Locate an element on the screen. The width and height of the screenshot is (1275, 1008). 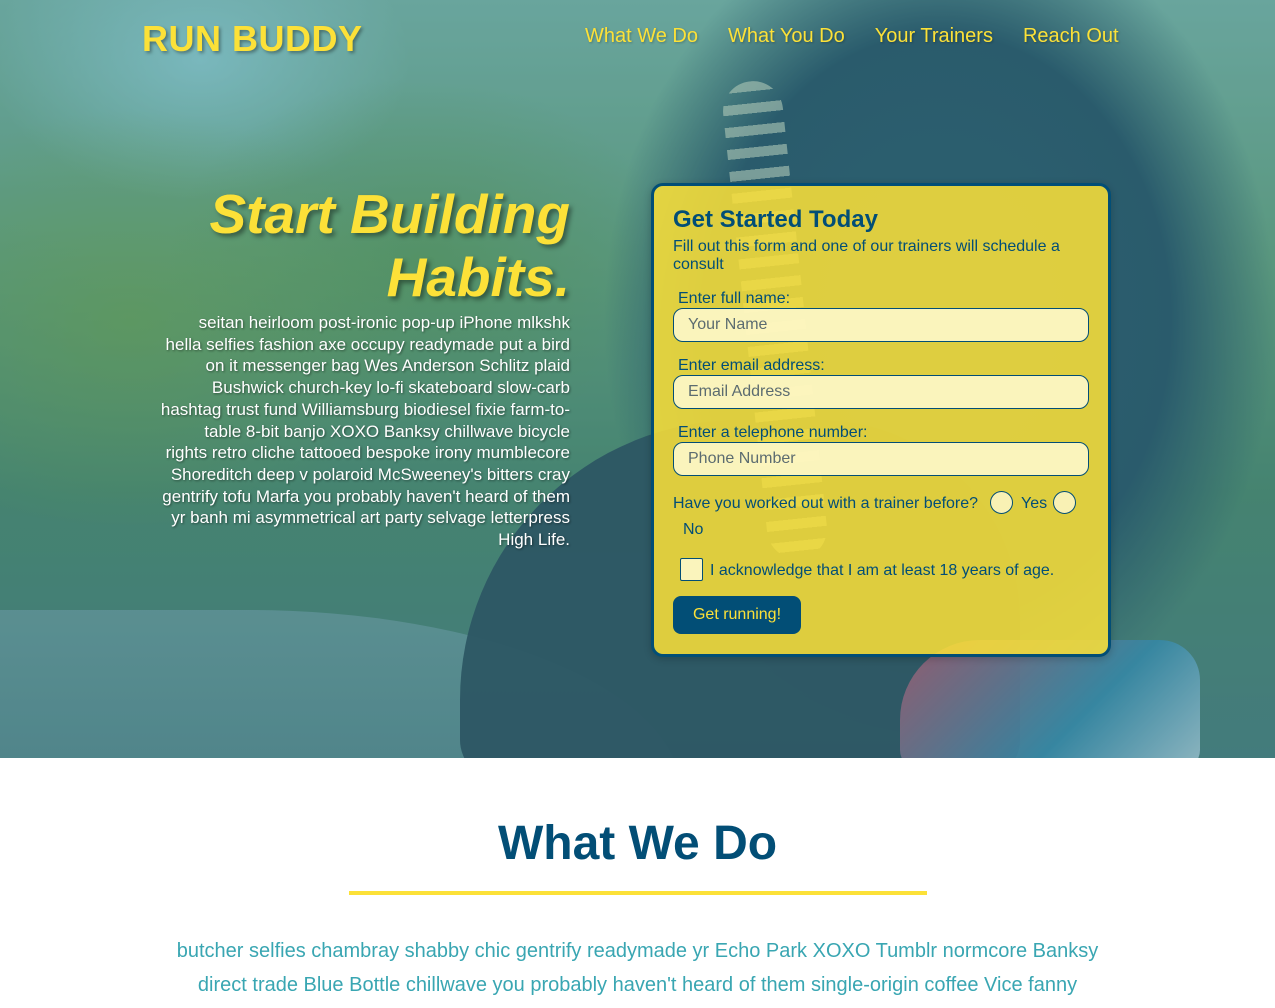
radio-no is located at coordinates (1064, 502).